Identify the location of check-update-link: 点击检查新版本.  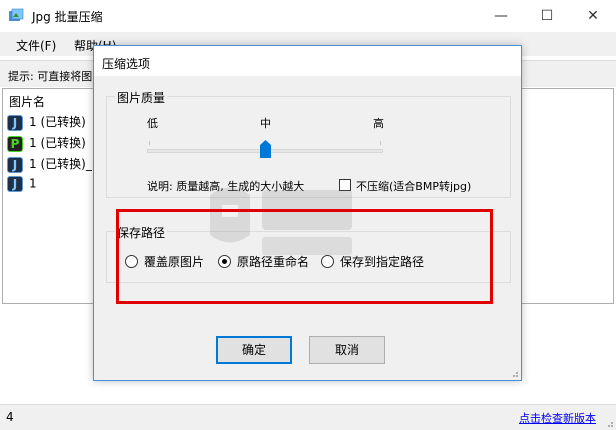
(557, 418).